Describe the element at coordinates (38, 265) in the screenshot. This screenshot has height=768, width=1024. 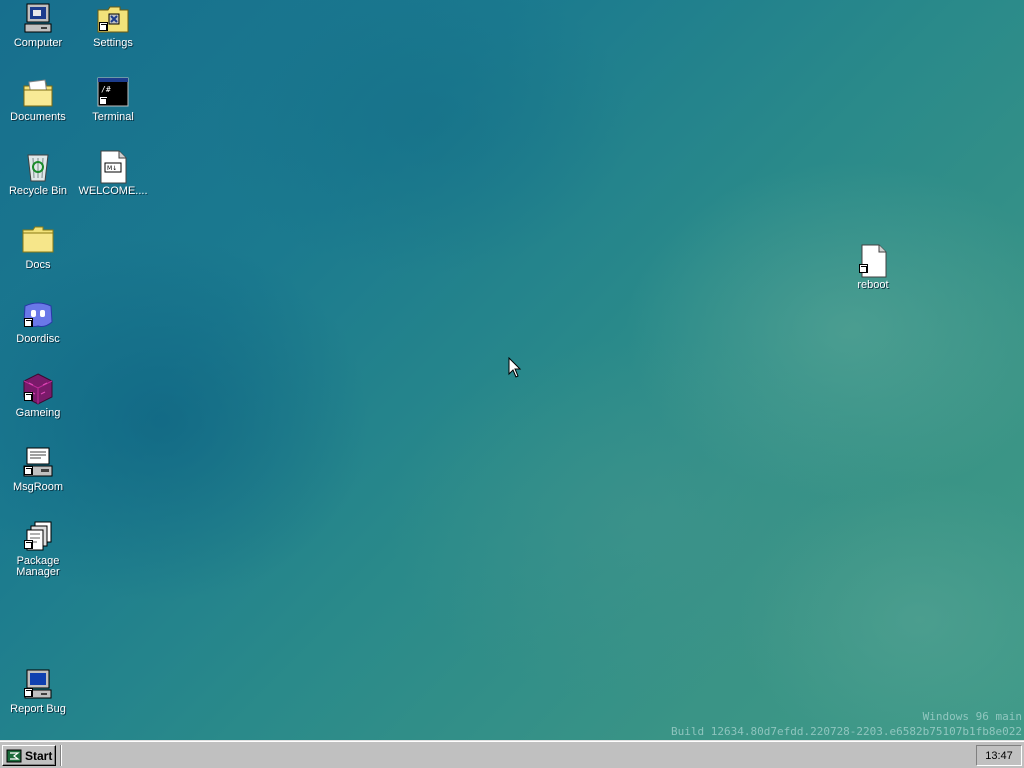
I see `desktop-icon-label: Docs` at that location.